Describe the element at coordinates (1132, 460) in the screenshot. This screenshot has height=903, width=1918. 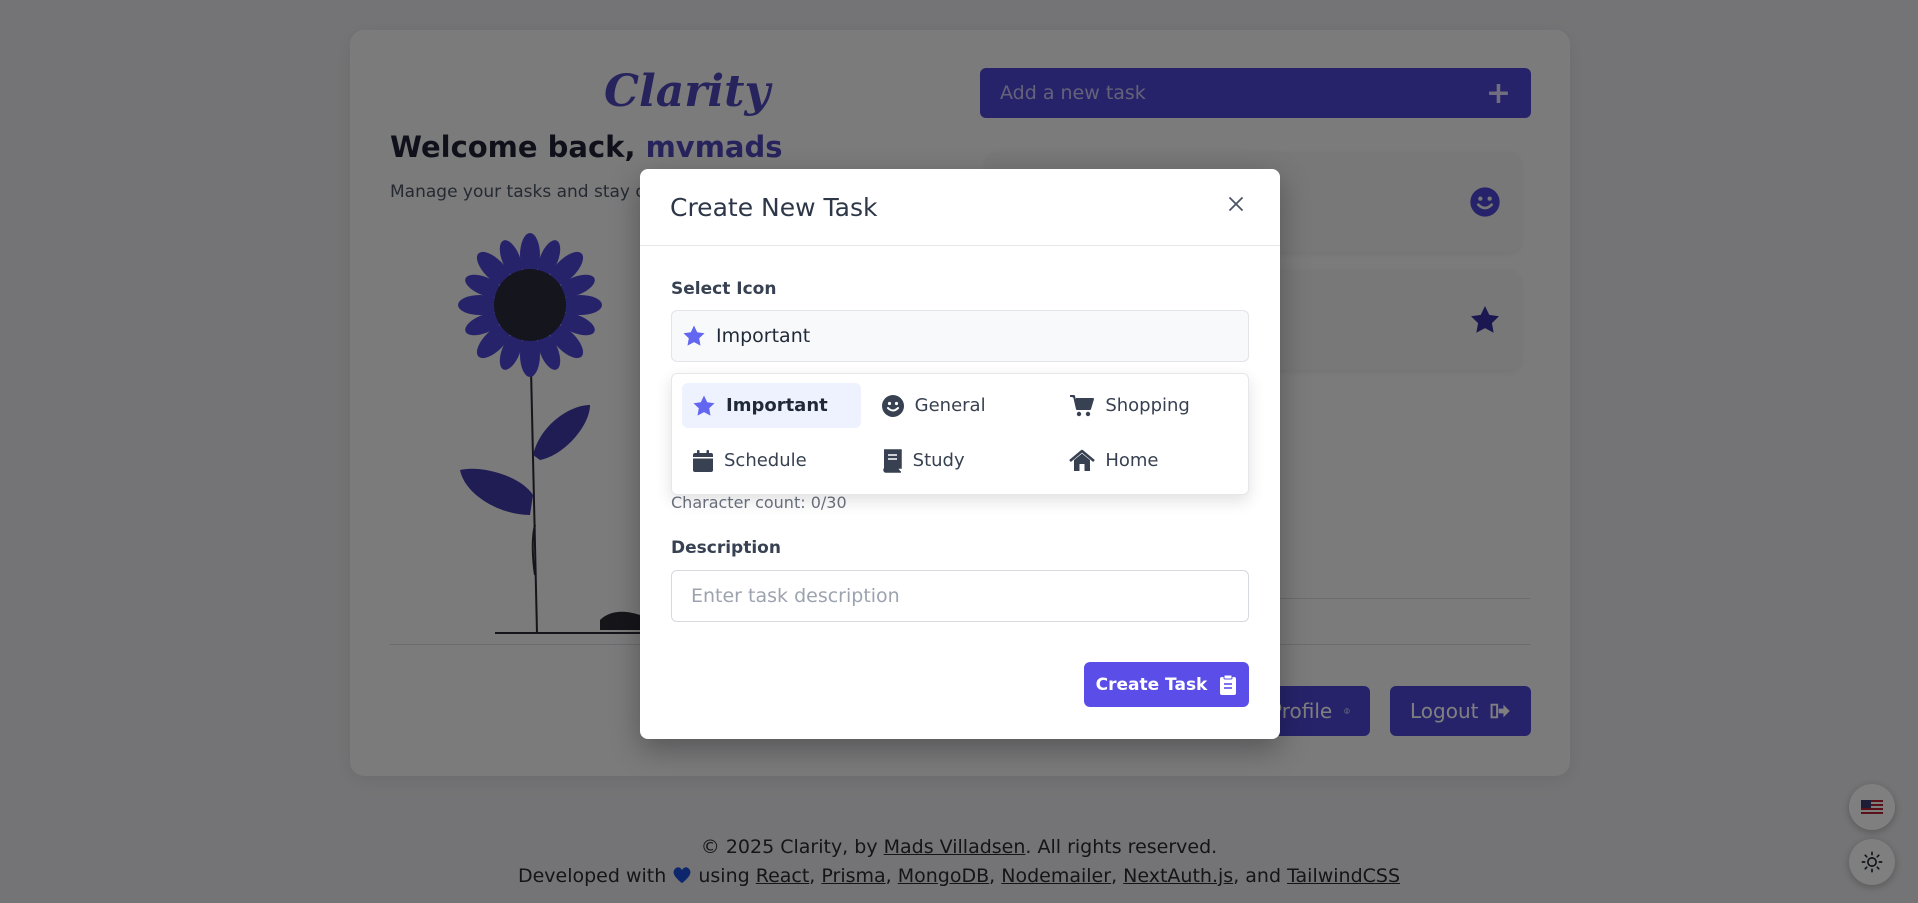
I see `option-label: Home` at that location.